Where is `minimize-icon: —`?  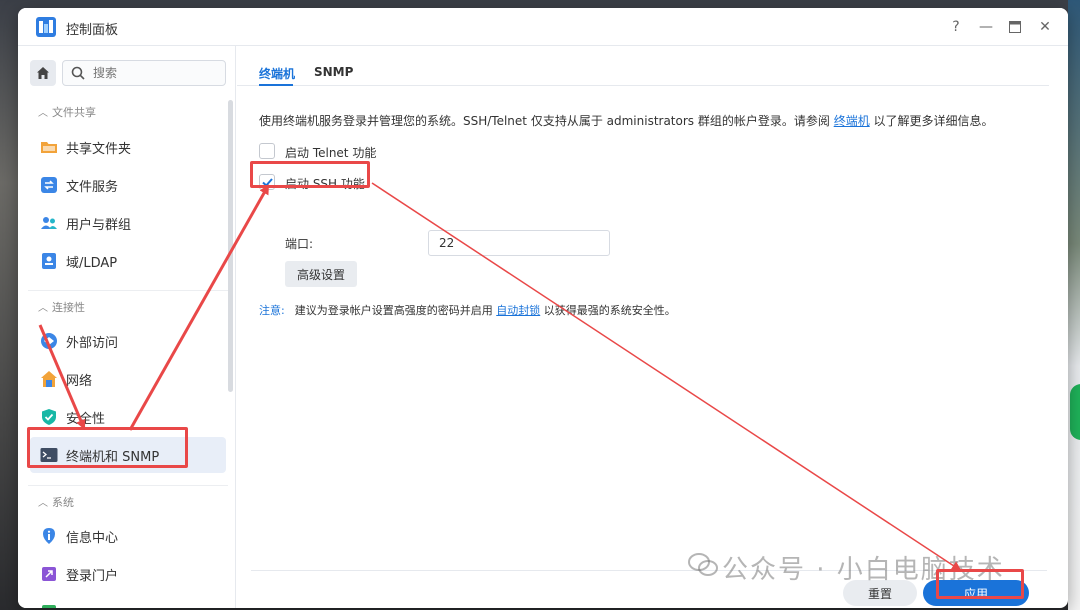
minimize-icon: — is located at coordinates (986, 27).